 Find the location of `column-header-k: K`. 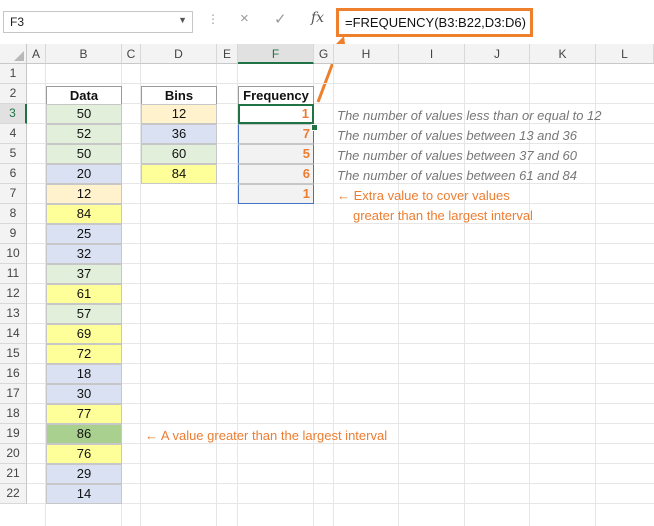

column-header-k: K is located at coordinates (563, 54).